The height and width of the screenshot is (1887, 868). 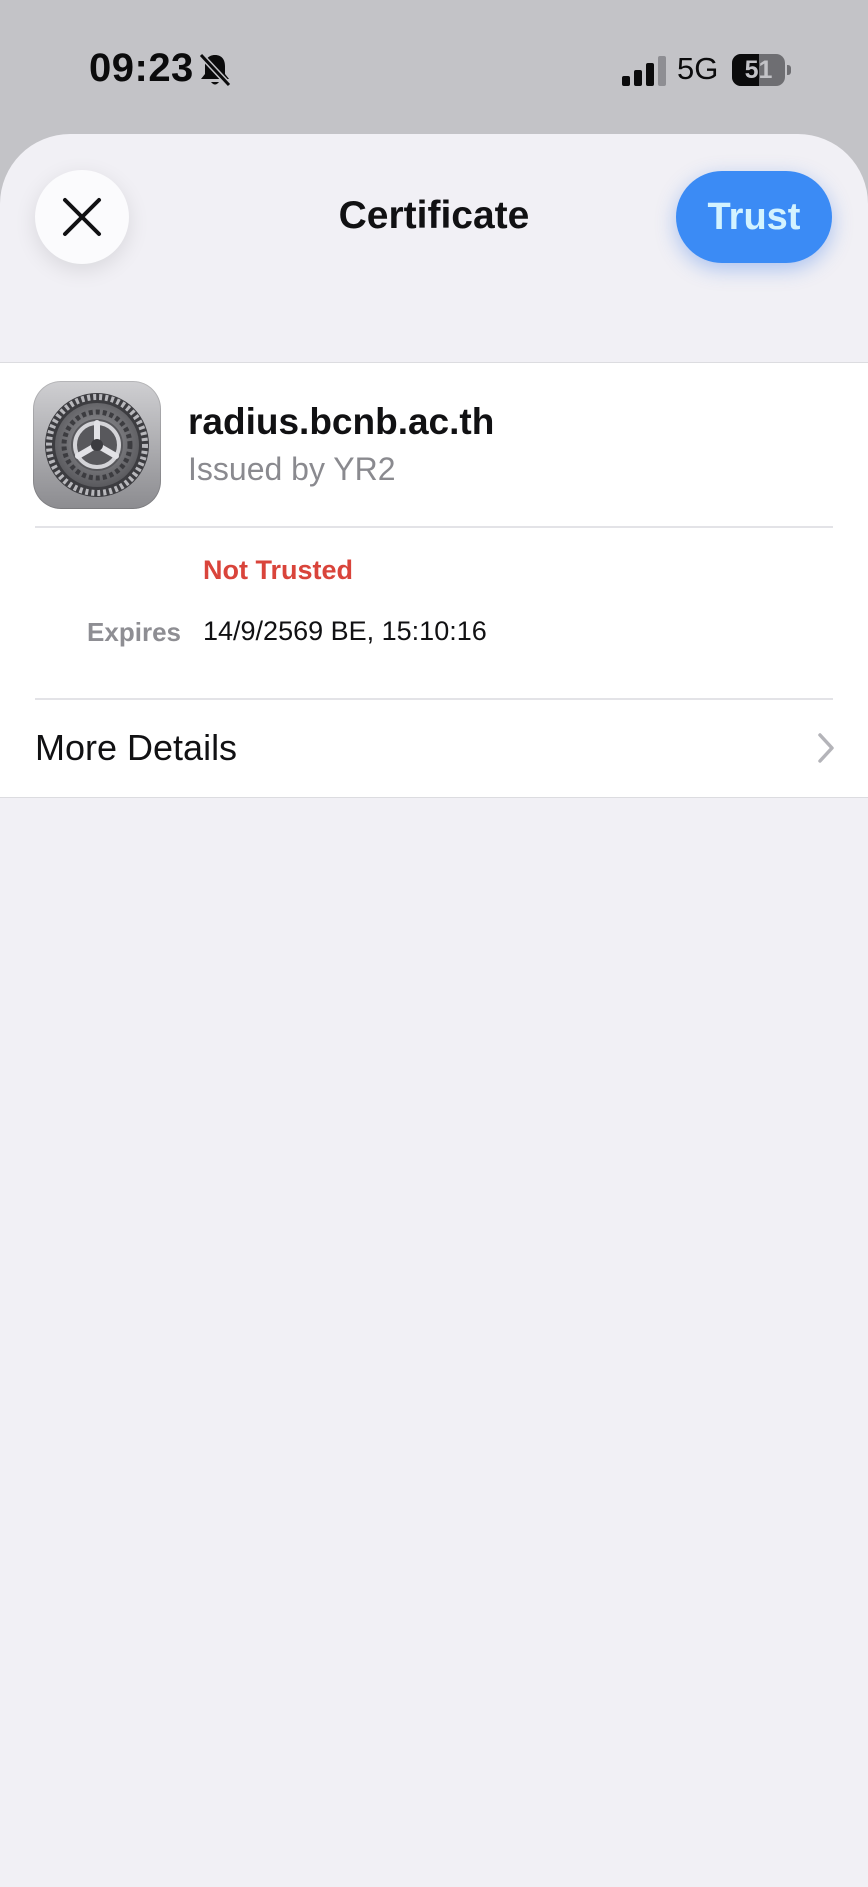 What do you see at coordinates (434, 748) in the screenshot?
I see `more-details-row: More Details` at bounding box center [434, 748].